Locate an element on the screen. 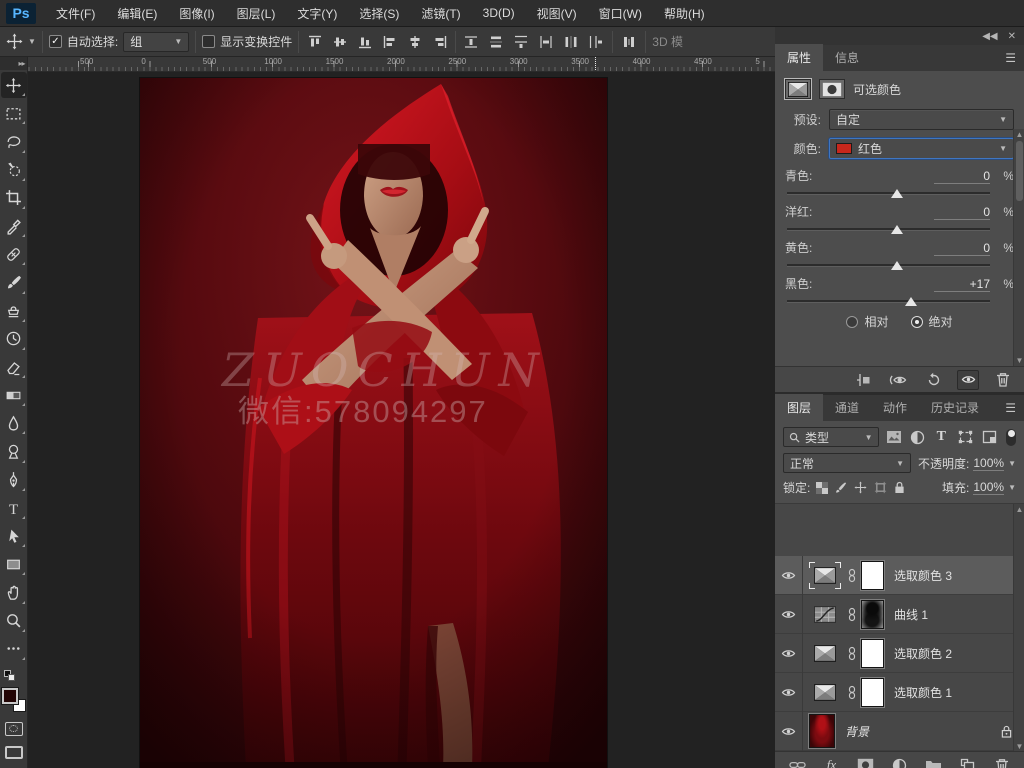  scroll-down-icon: ▼ is located at coordinates (1019, 360).